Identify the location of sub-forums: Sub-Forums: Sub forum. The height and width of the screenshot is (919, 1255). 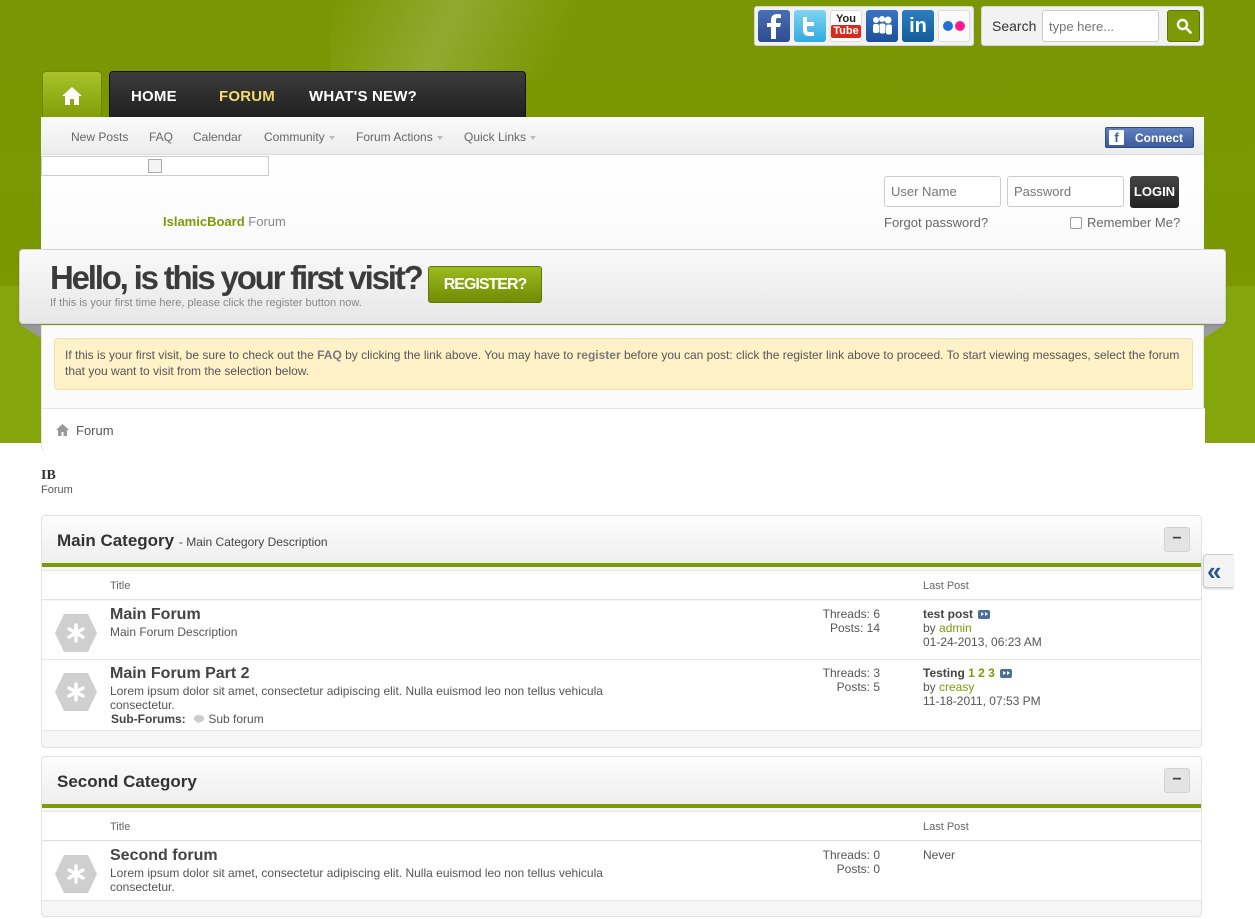
(187, 719).